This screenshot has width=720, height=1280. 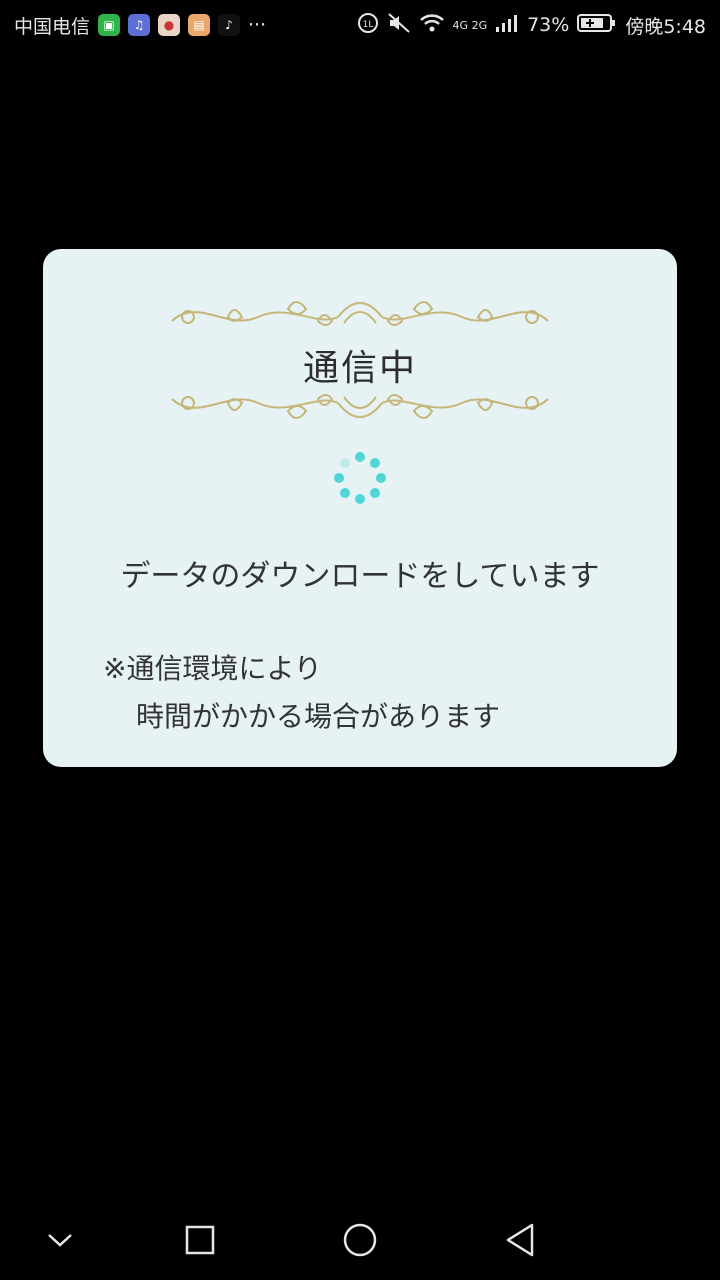 I want to click on svg-text: 1L, so click(x=367, y=25).